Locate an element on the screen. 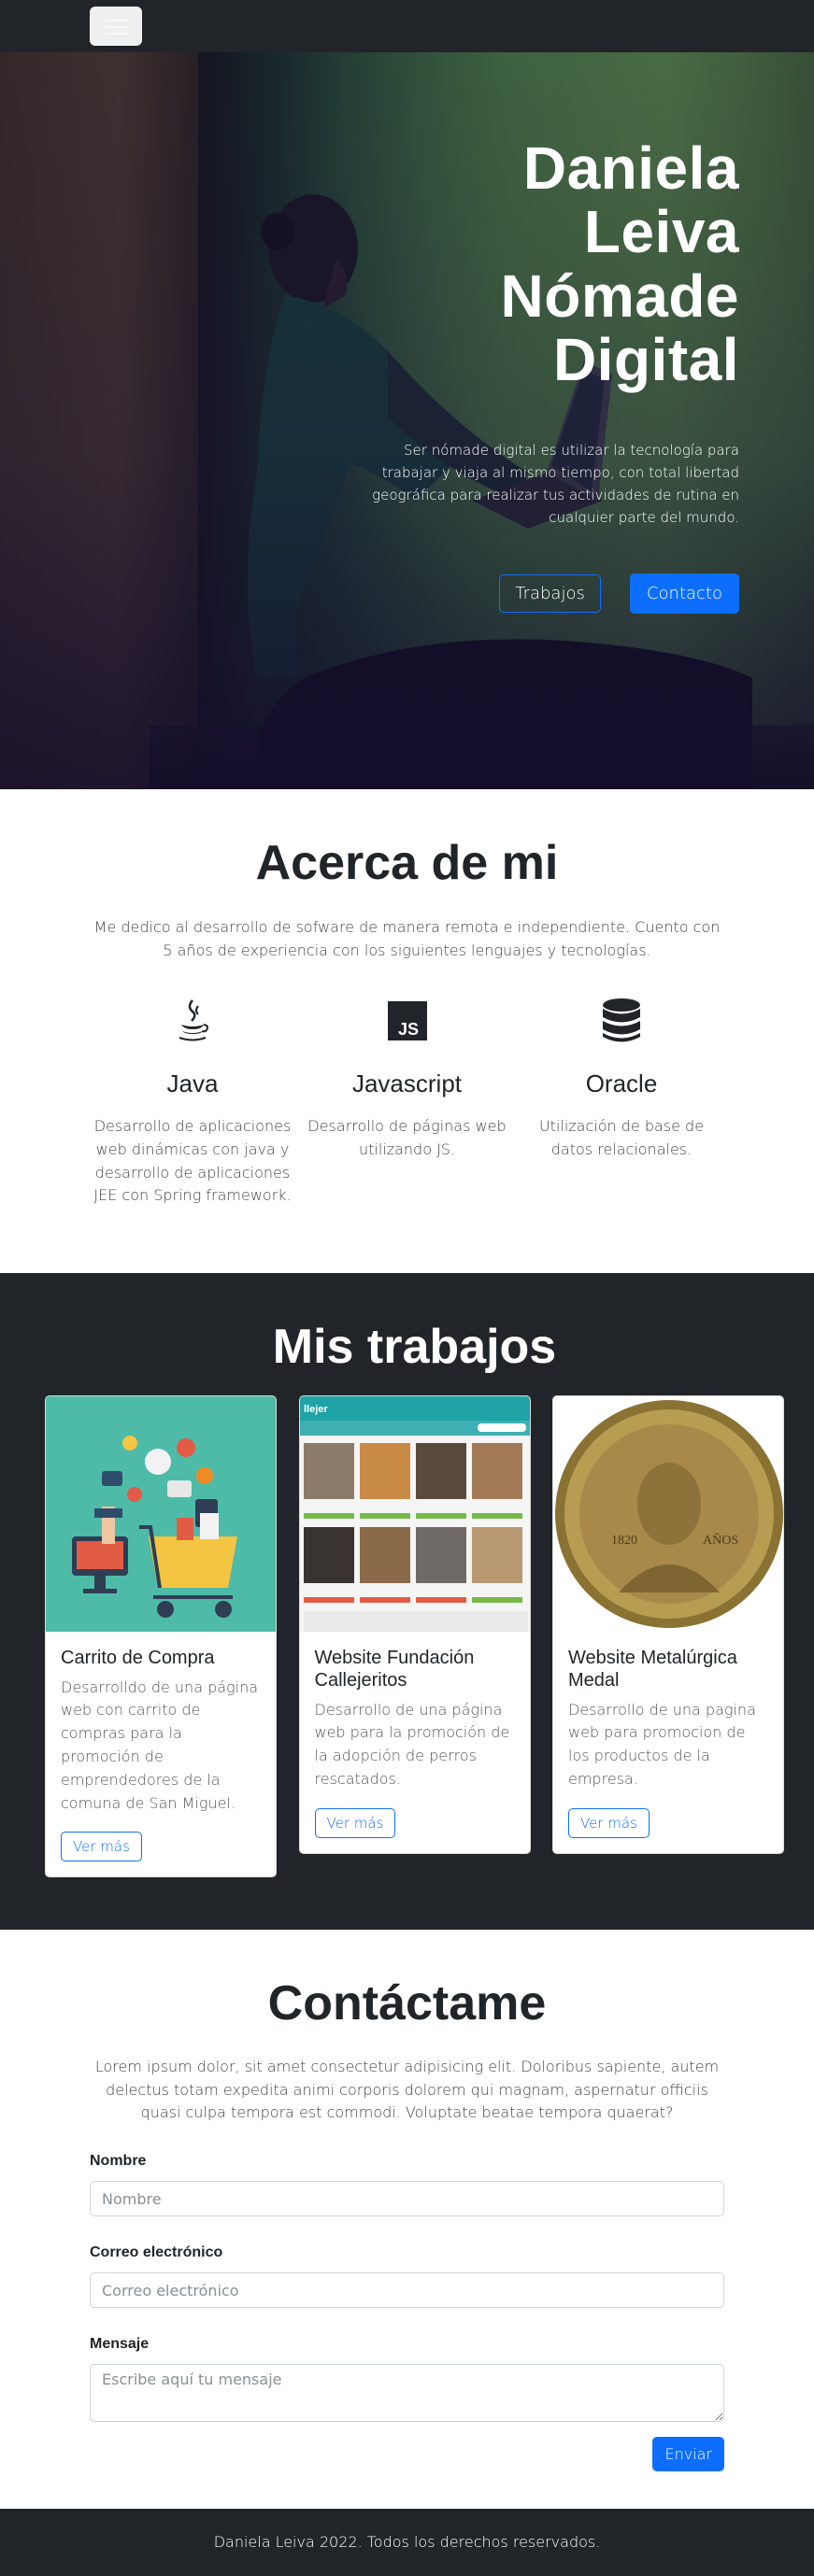 The height and width of the screenshot is (2576, 814). mock-site-brand: llejer is located at coordinates (316, 1409).